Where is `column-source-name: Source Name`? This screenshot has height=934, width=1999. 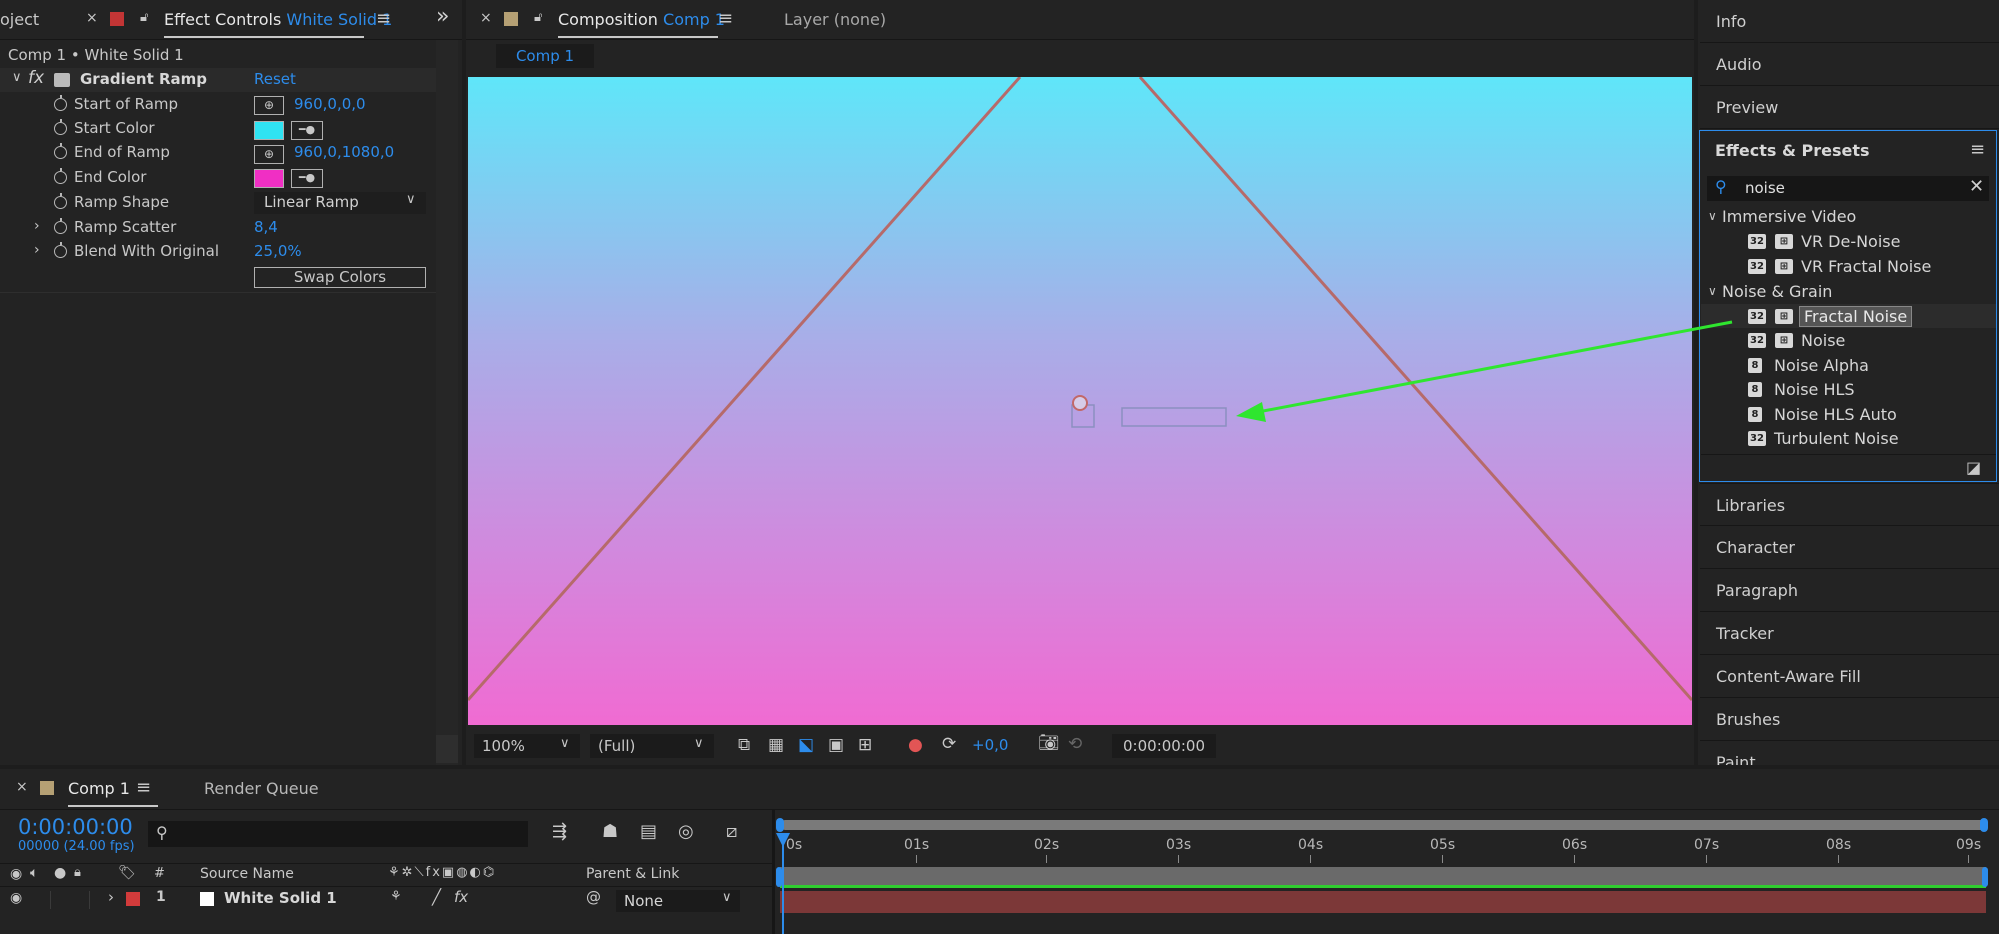
column-source-name: Source Name is located at coordinates (247, 874).